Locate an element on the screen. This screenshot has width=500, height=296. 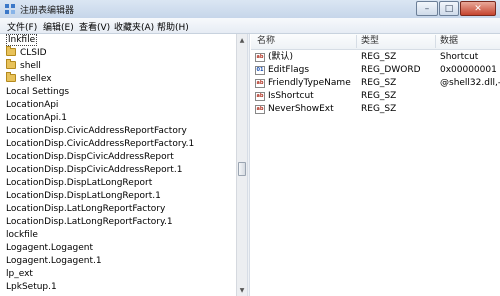
value-row: 01 EditFlags REG_DWORD 0x00000001 (1 is located at coordinates (375, 70).